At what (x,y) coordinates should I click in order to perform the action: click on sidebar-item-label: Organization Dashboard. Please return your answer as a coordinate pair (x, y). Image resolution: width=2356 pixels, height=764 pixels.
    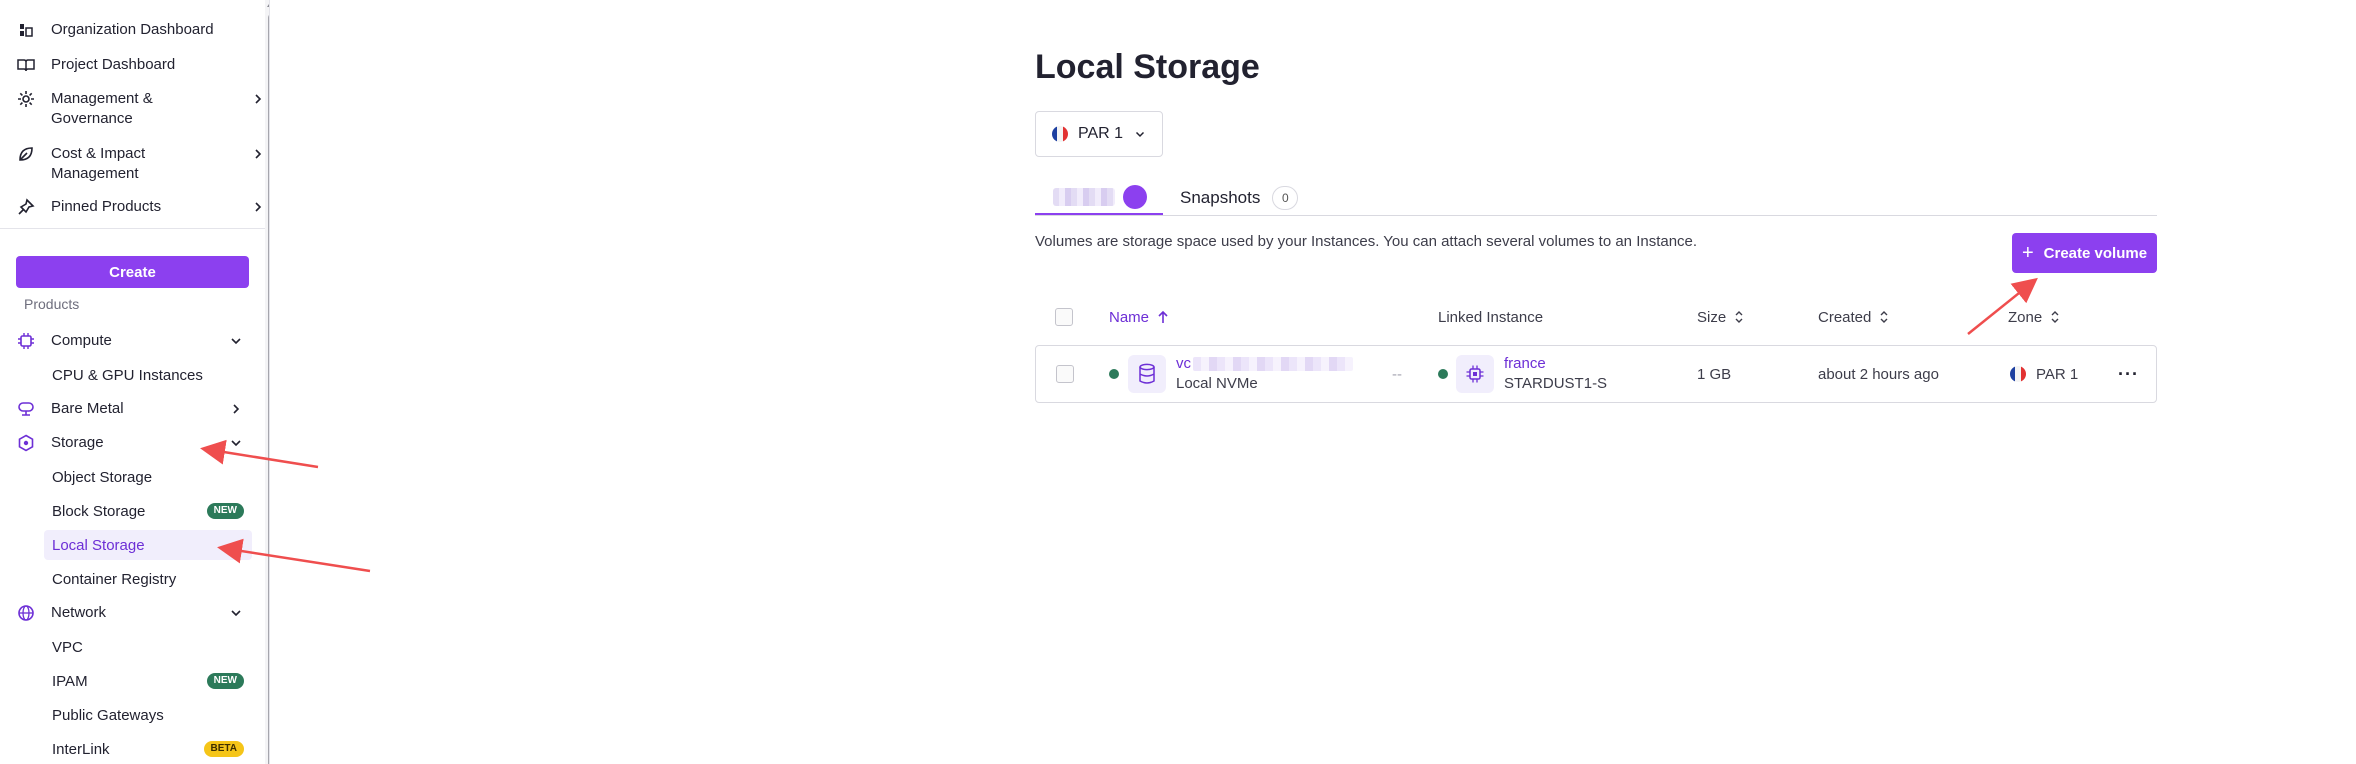
    Looking at the image, I should click on (132, 29).